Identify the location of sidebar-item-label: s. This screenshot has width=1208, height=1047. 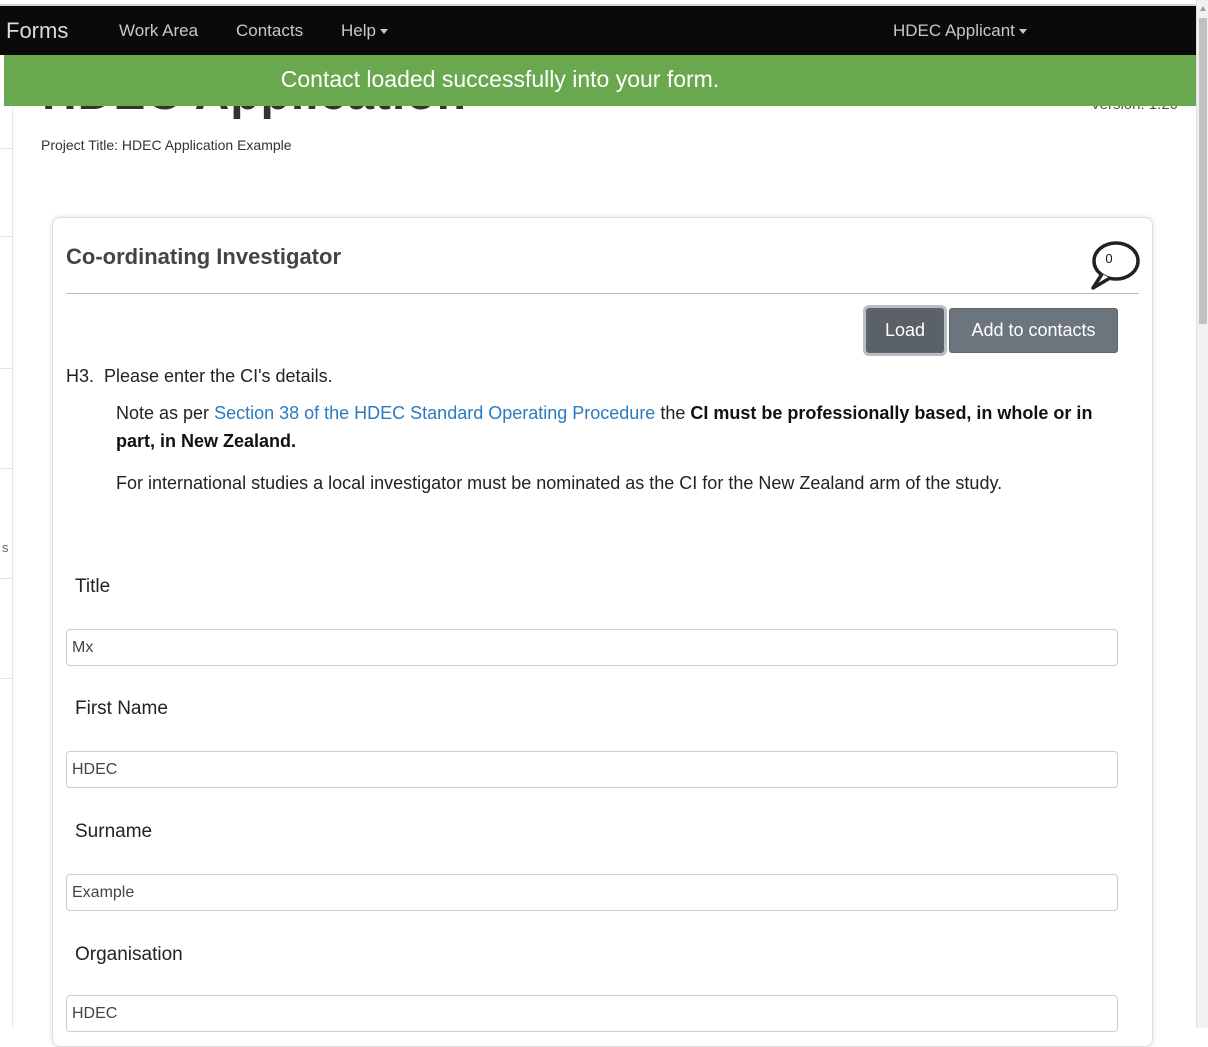
(5, 547).